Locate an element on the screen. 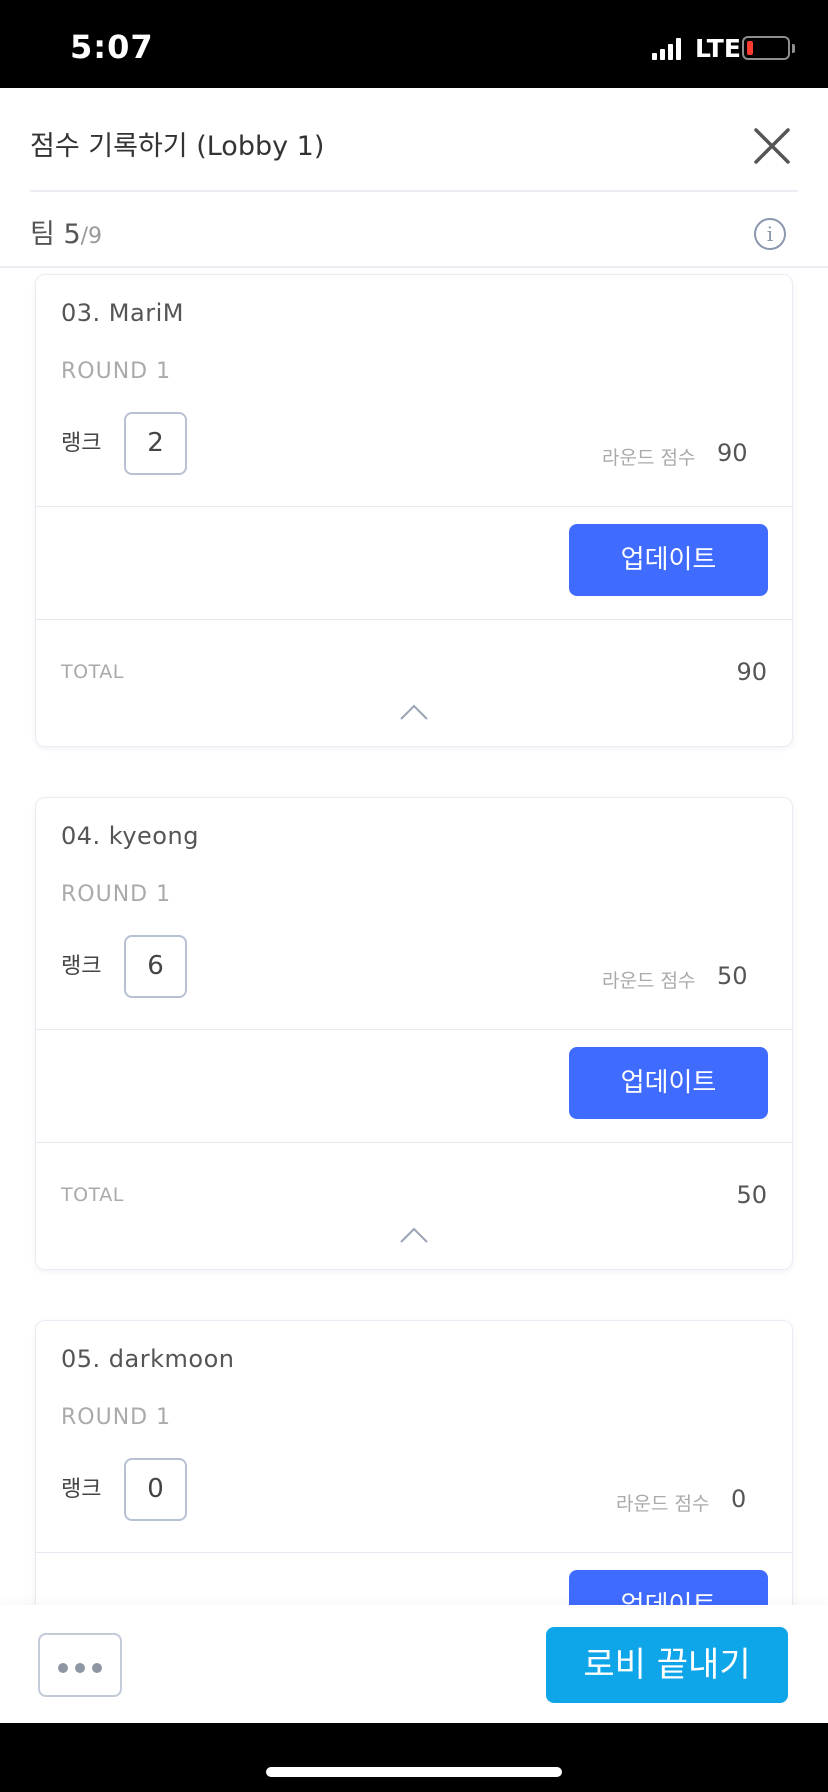 This screenshot has height=1792, width=828. rank-input: 2 is located at coordinates (155, 443).